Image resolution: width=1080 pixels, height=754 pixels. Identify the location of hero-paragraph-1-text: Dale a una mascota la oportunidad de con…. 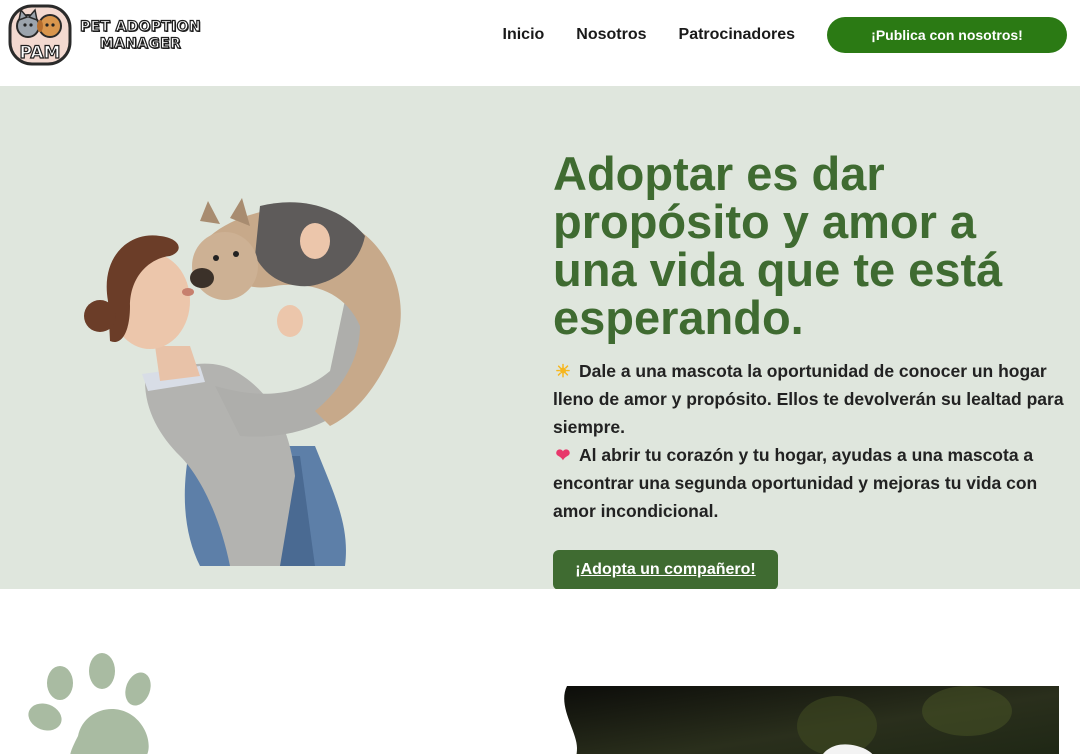
(808, 399).